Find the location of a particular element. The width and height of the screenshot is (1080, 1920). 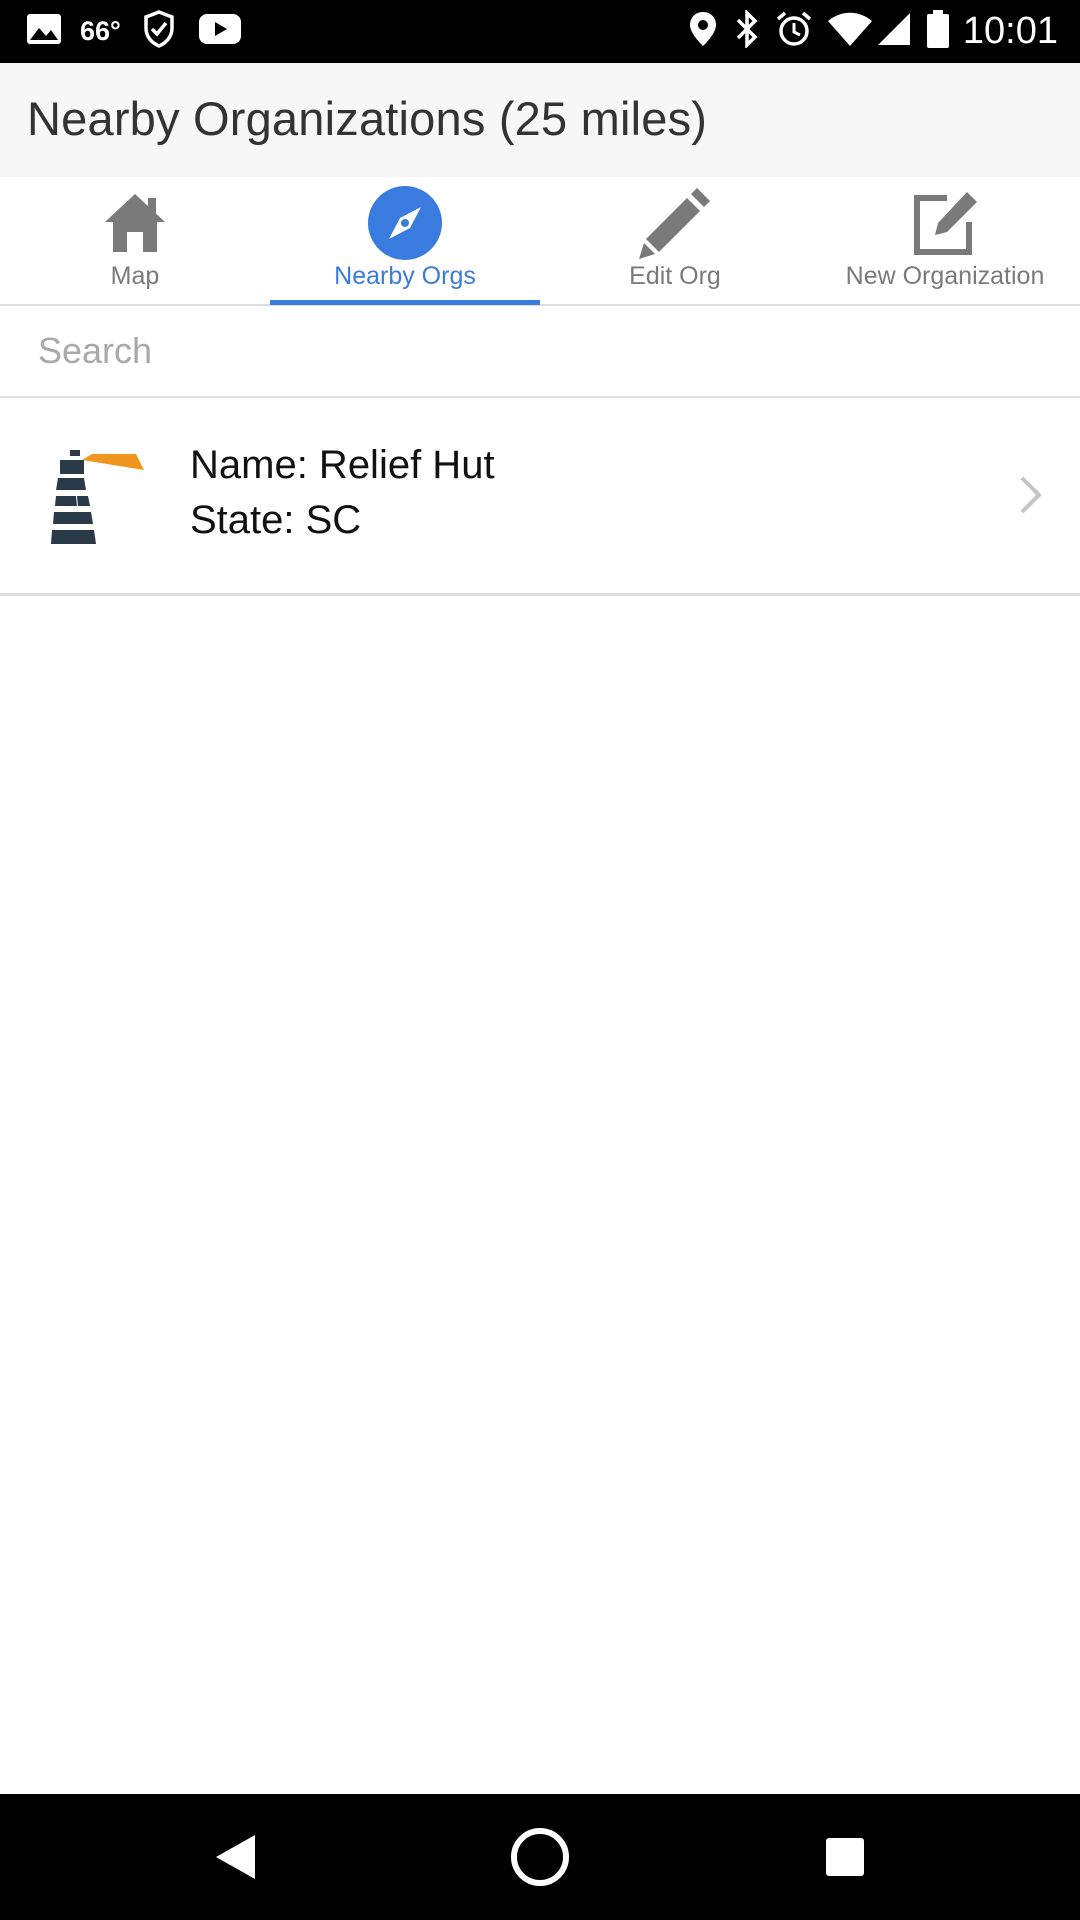

wifi-icon is located at coordinates (850, 31).